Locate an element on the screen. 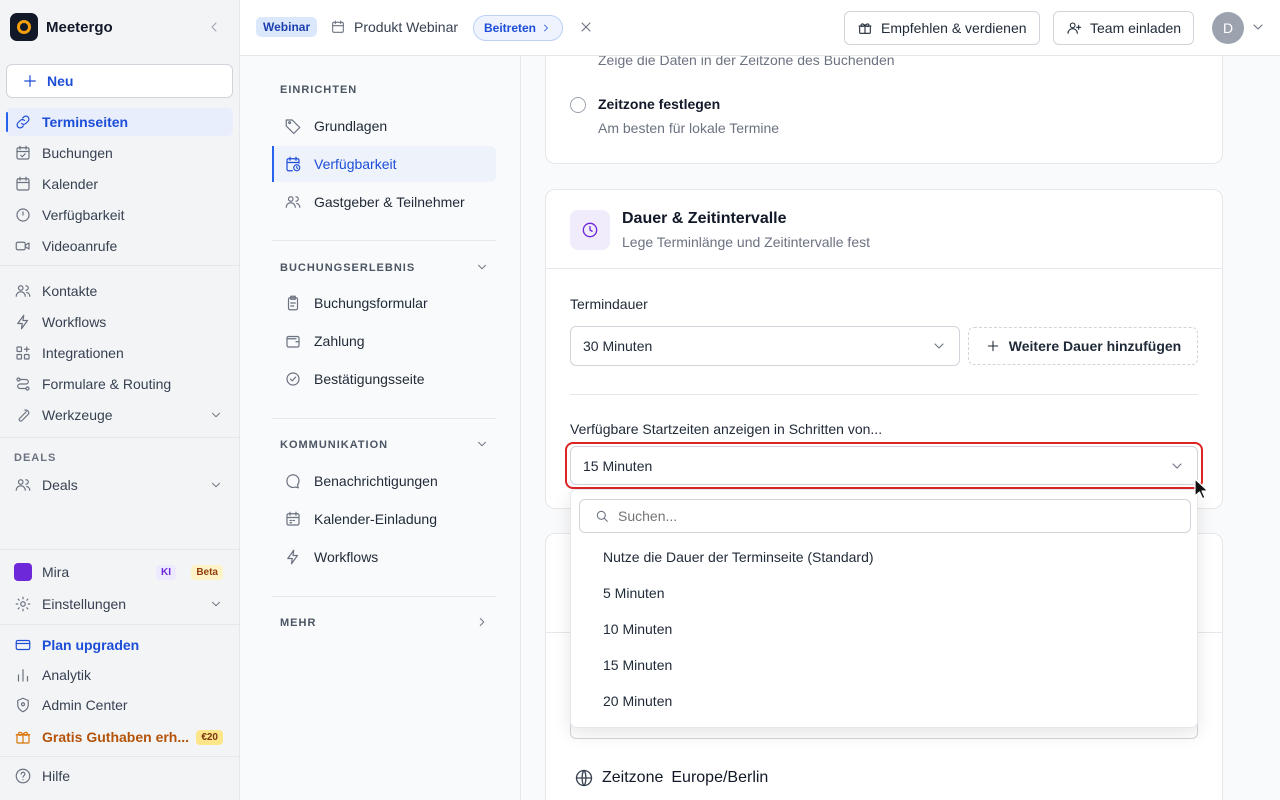  interval-select-value: 15 Minuten is located at coordinates (618, 465).